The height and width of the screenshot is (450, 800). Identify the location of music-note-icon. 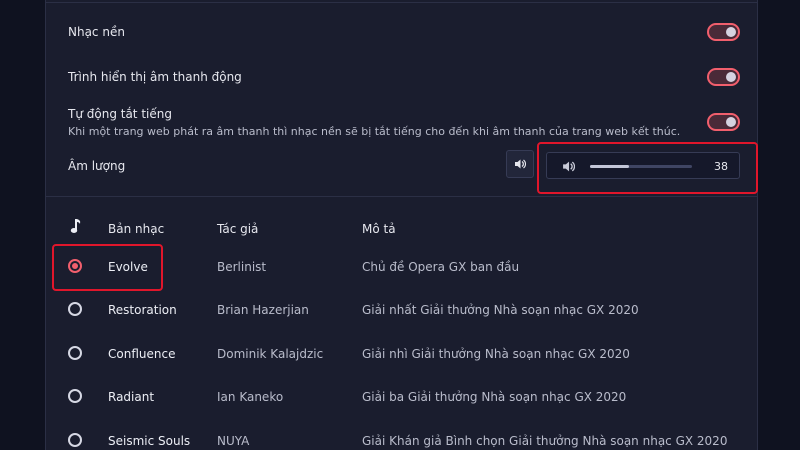
(75, 226).